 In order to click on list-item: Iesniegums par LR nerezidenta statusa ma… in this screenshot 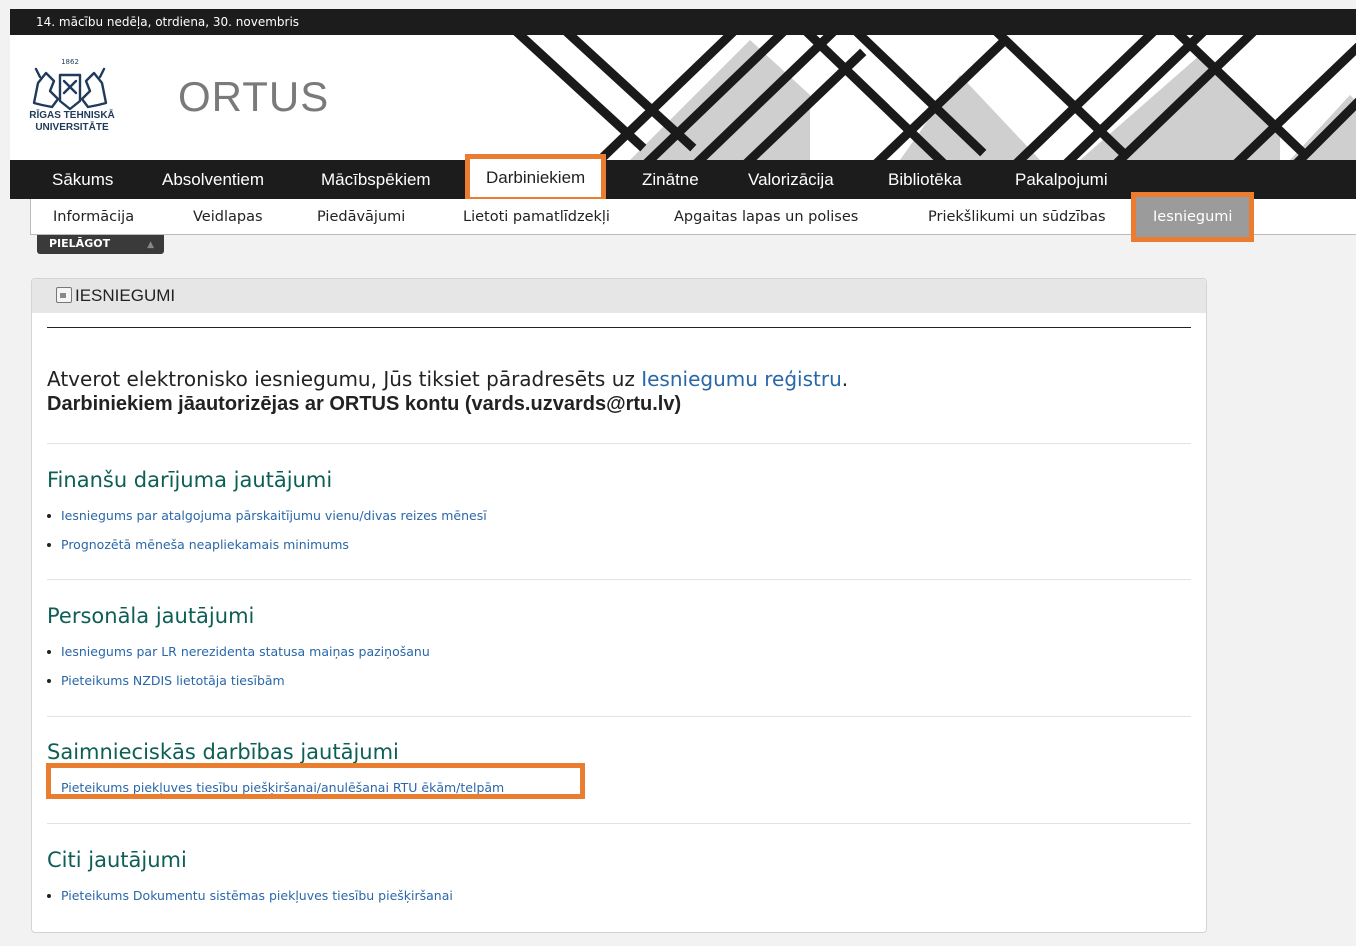, I will do `click(238, 656)`.